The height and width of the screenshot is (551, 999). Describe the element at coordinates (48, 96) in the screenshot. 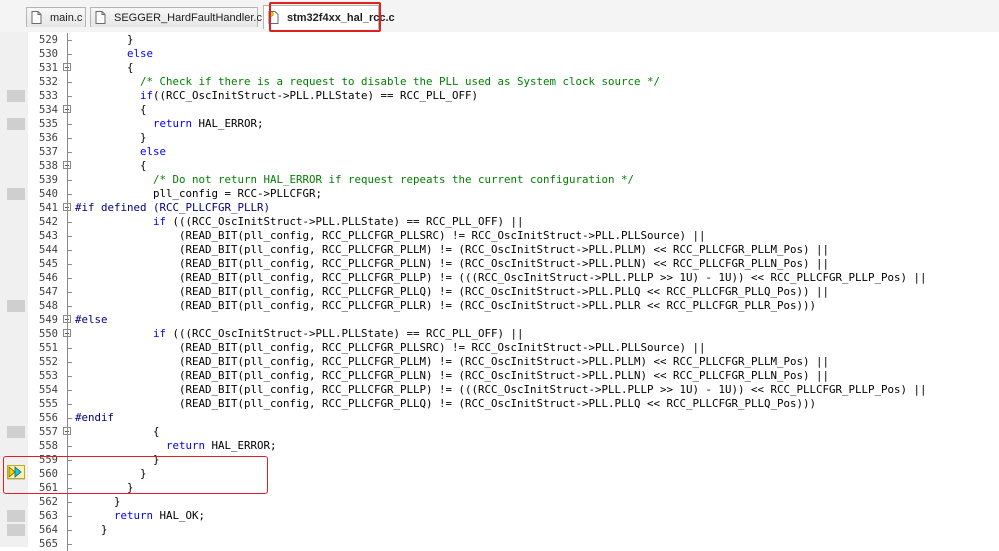

I see `line-number: 533` at that location.